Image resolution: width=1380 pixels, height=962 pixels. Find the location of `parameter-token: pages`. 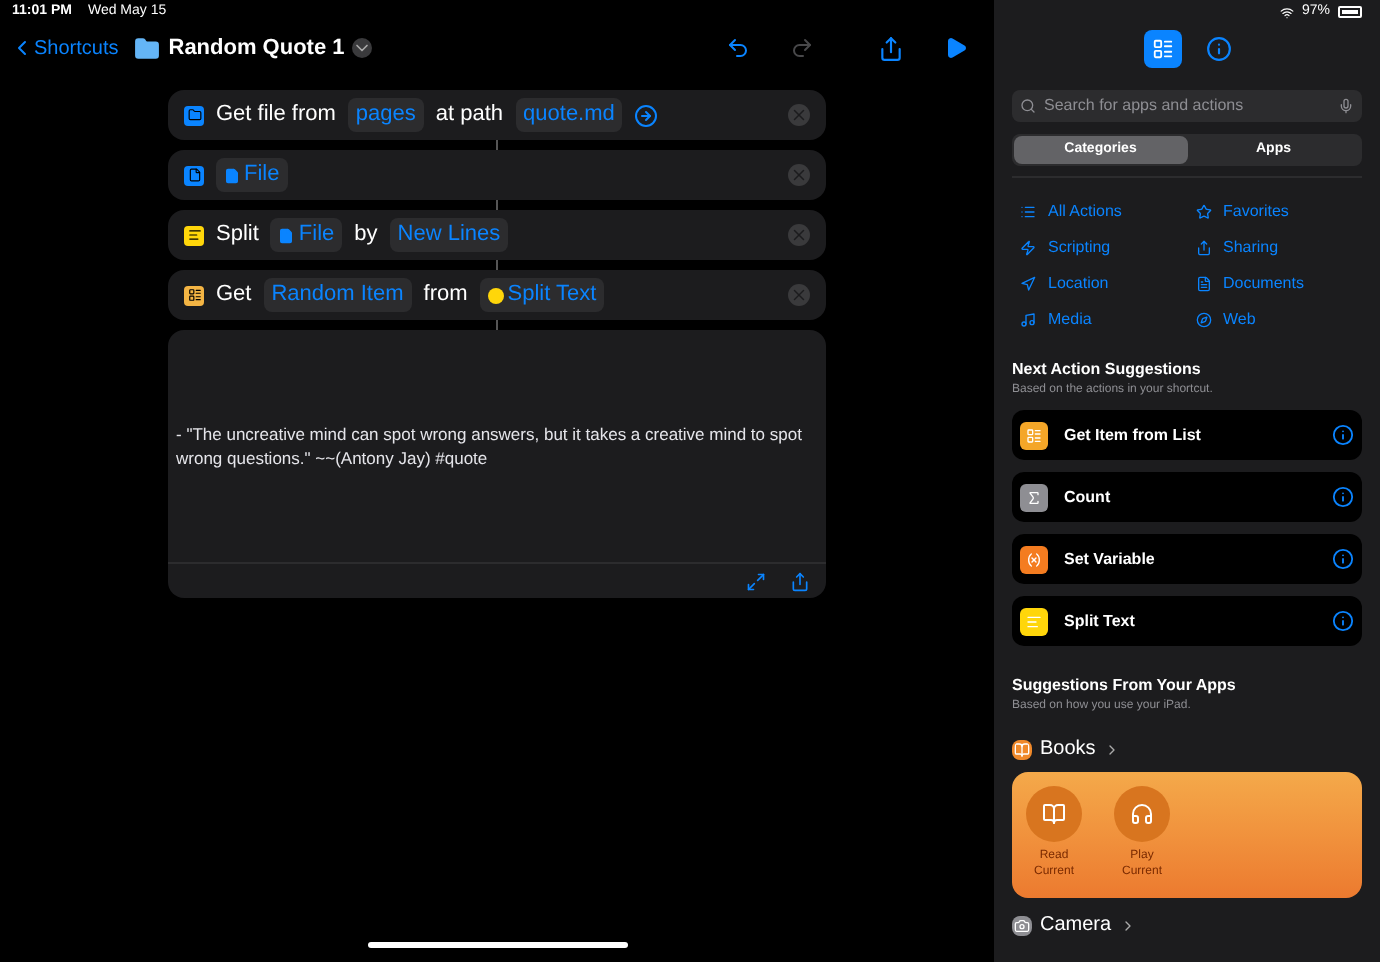

parameter-token: pages is located at coordinates (385, 115).